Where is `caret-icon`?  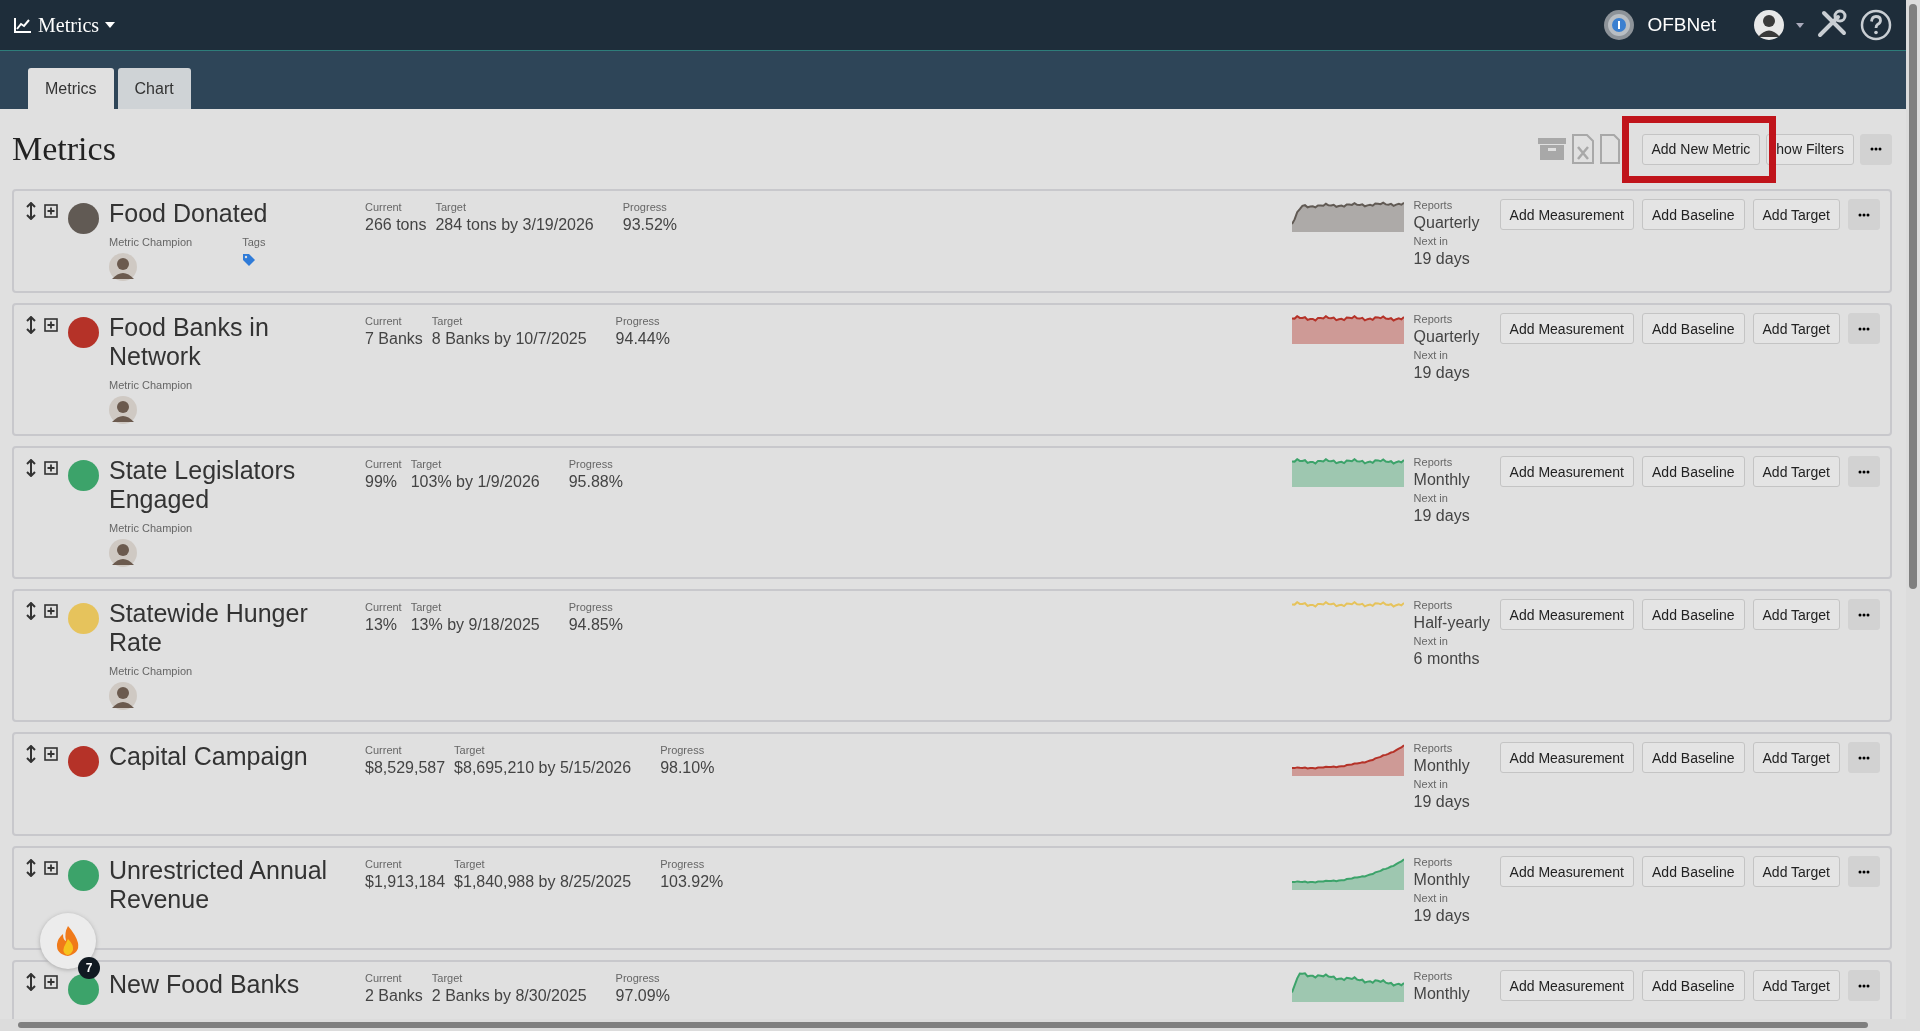 caret-icon is located at coordinates (1800, 25).